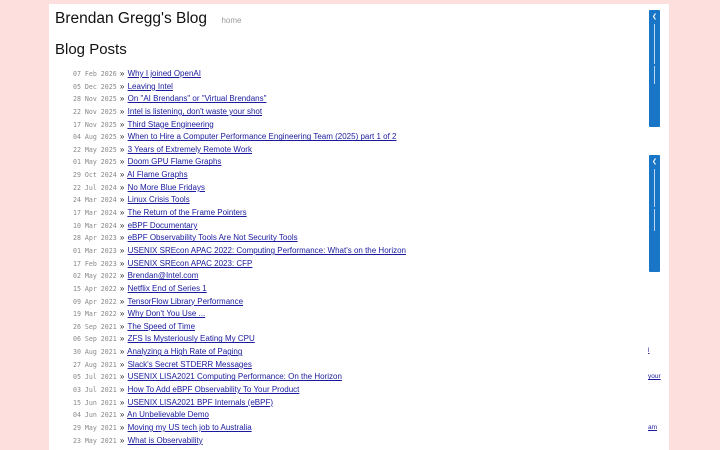  What do you see at coordinates (95, 352) in the screenshot?
I see `post-date: 30 Aug 2021` at bounding box center [95, 352].